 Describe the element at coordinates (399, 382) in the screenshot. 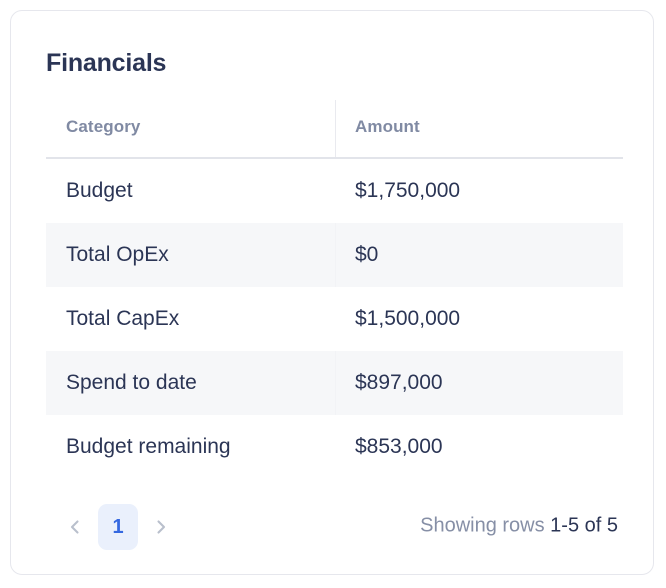

I see `cell-amount: $897,000` at that location.